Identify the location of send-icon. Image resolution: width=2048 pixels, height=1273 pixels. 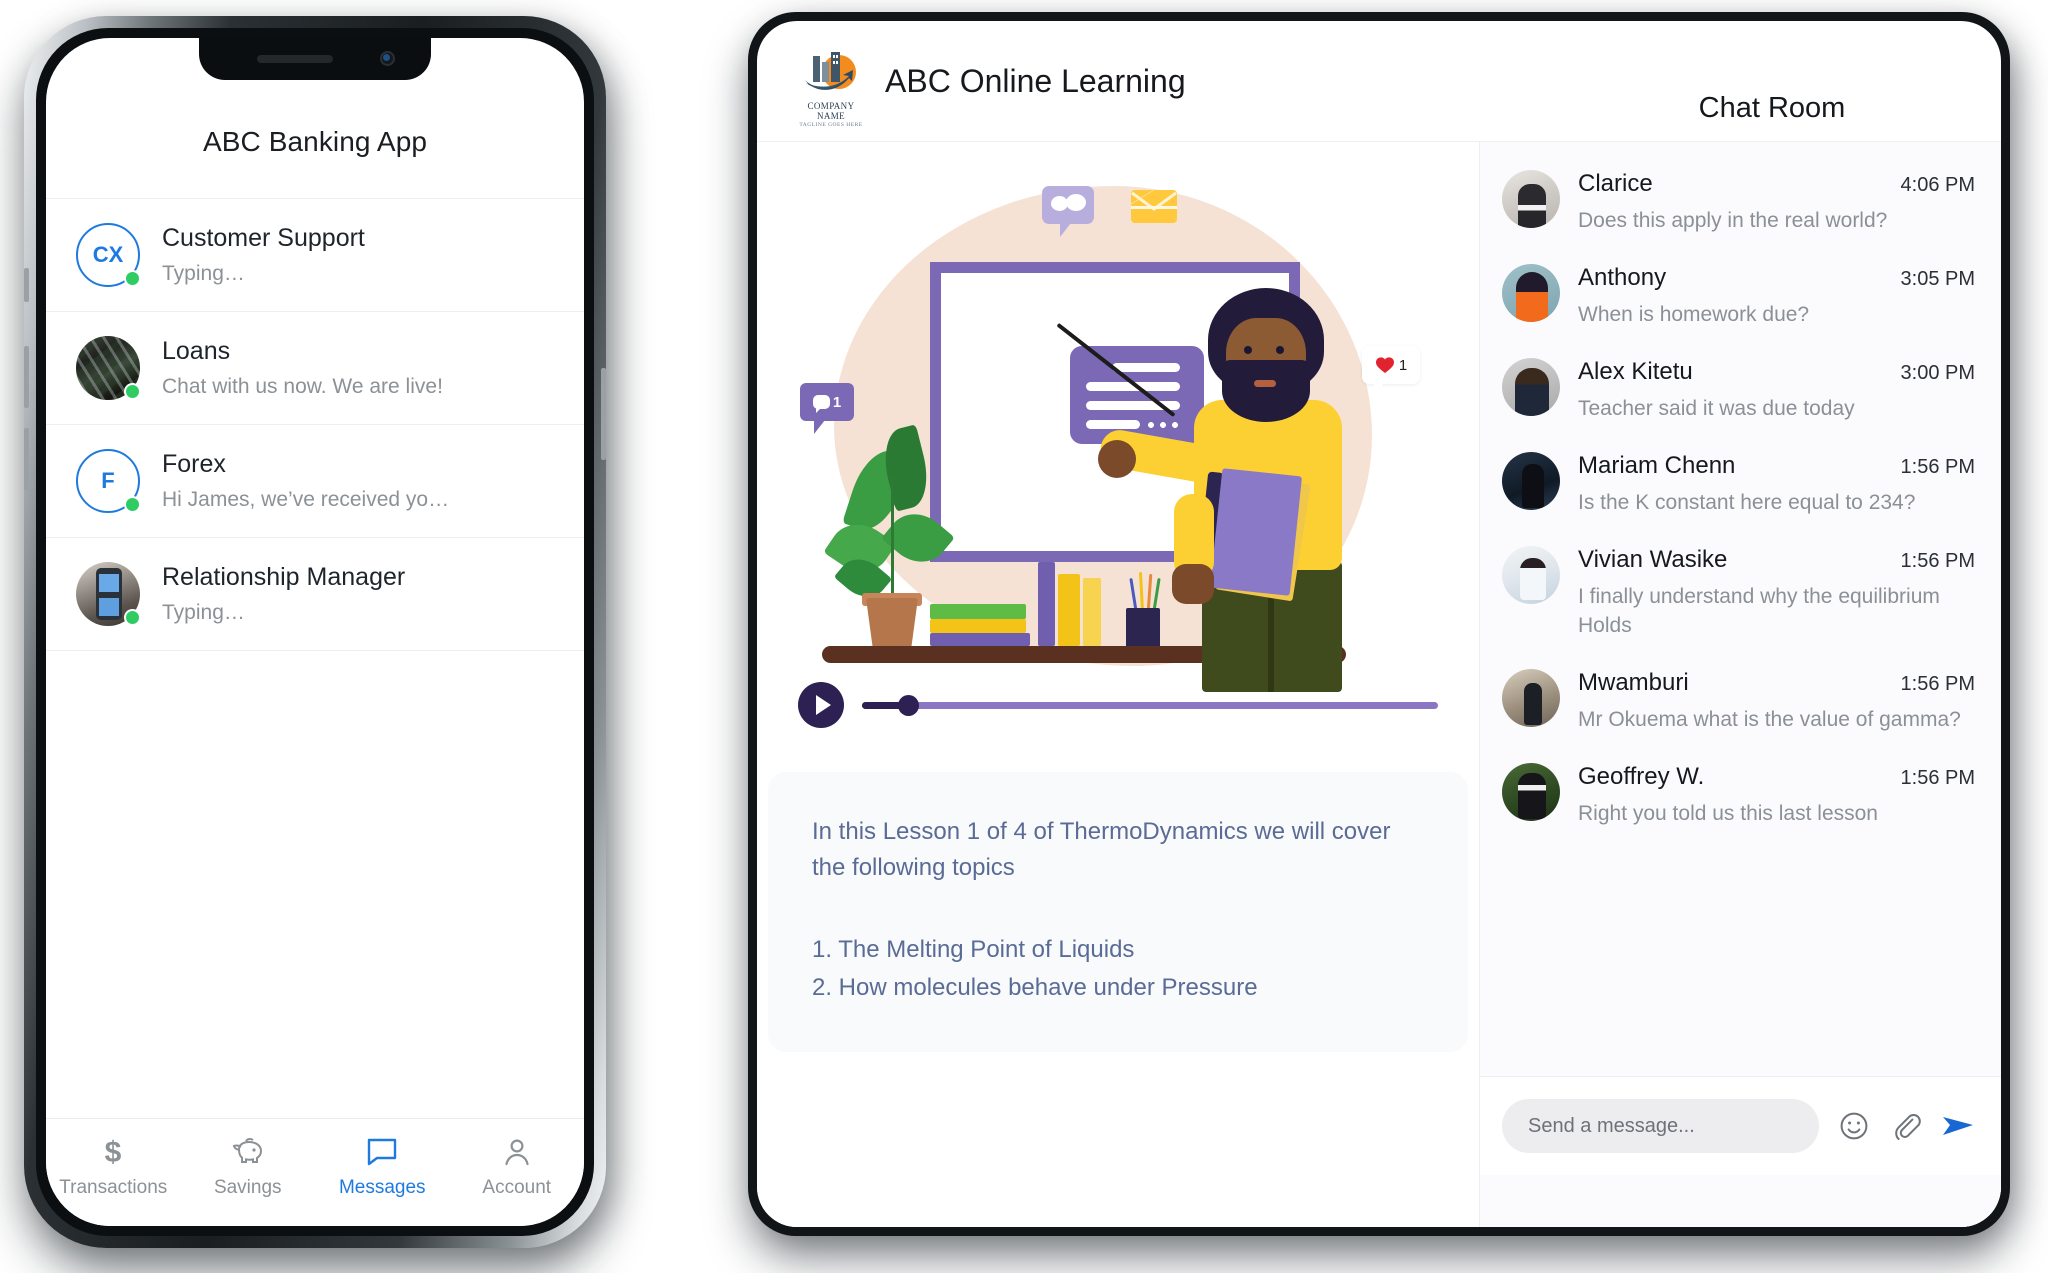
(1958, 1126).